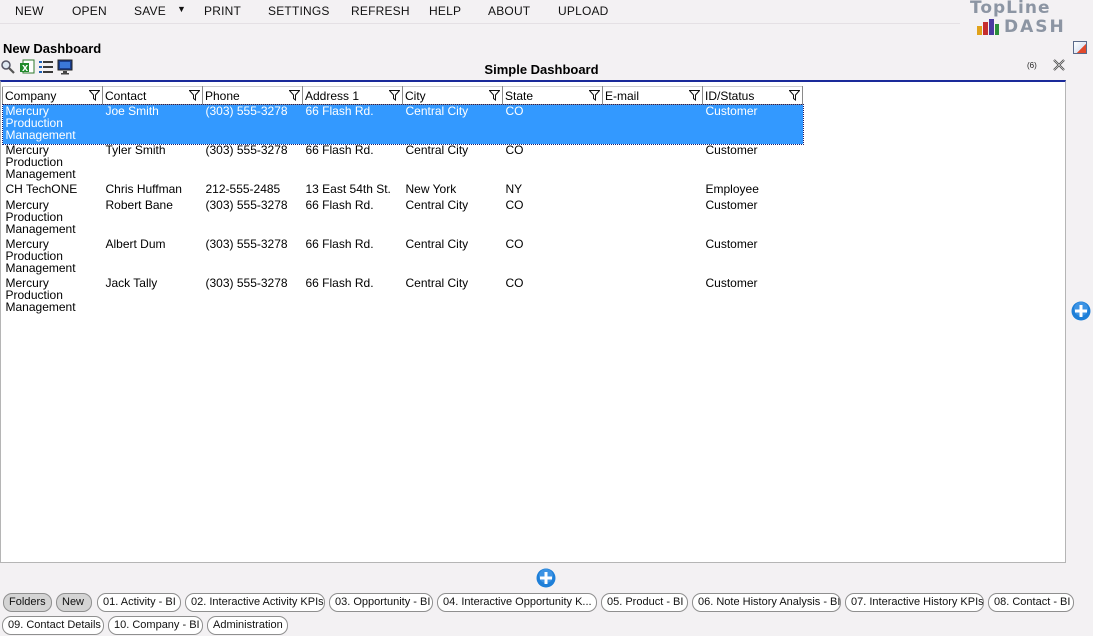 The width and height of the screenshot is (1093, 636). Describe the element at coordinates (150, 11) in the screenshot. I see `menu-save: SAVE` at that location.